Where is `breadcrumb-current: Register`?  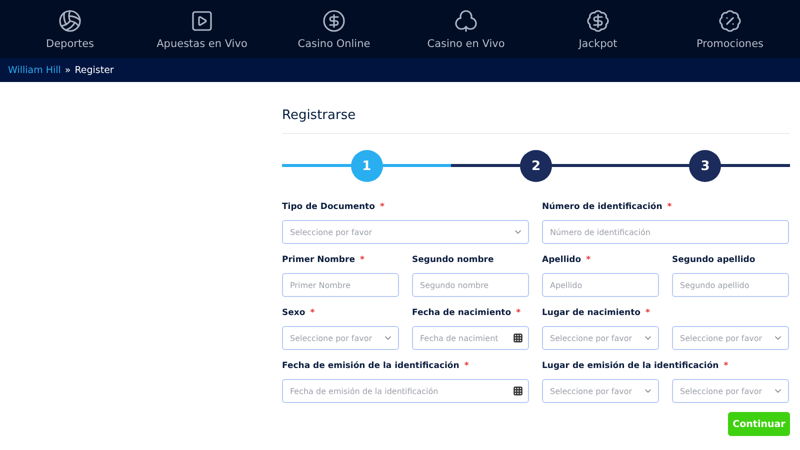
breadcrumb-current: Register is located at coordinates (94, 70).